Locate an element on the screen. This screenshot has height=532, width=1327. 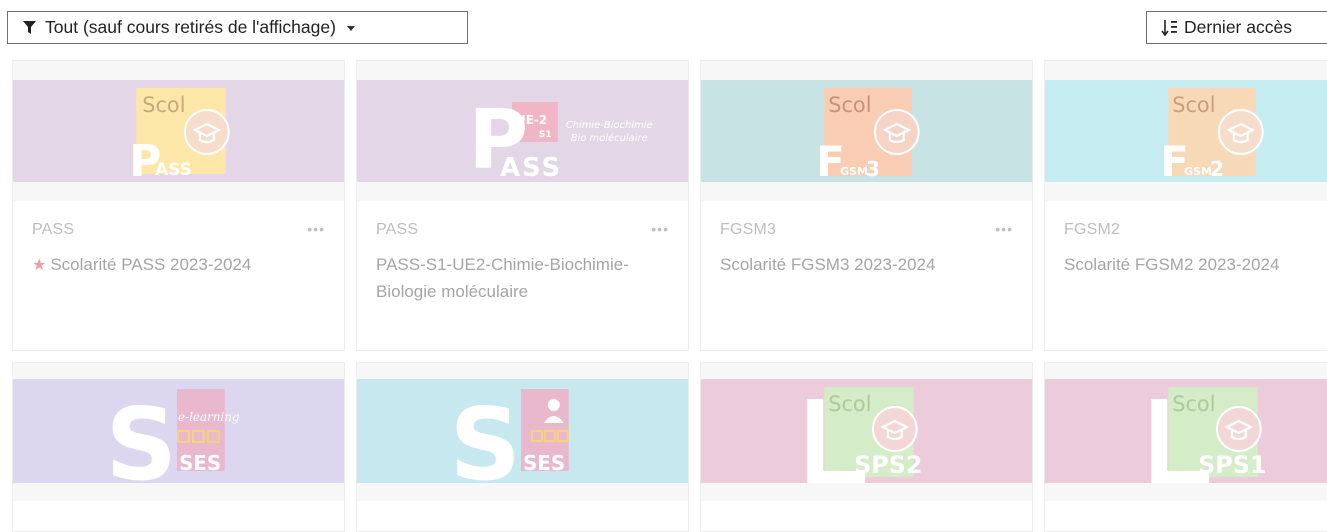
svg-text: SPS2 is located at coordinates (888, 465).